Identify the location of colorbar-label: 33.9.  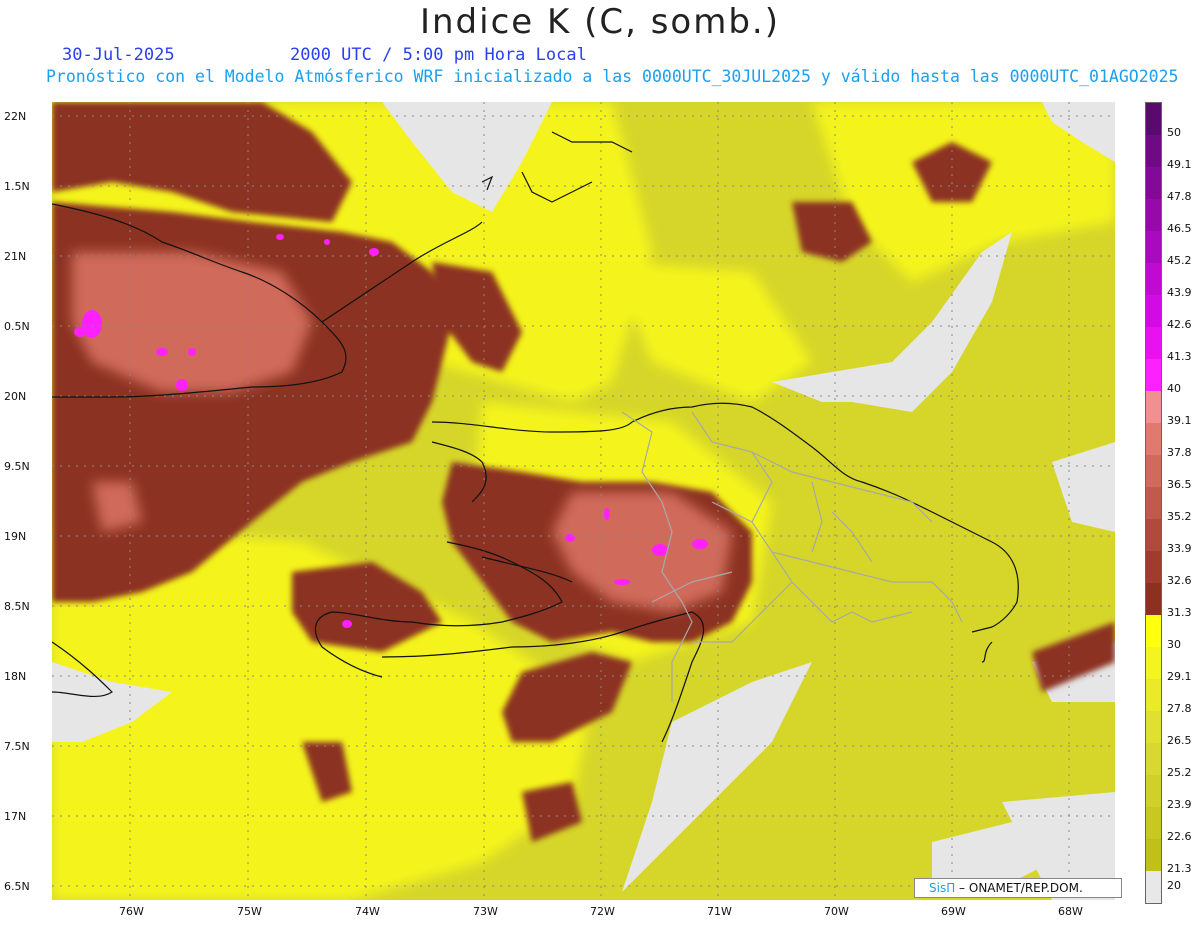
(1179, 548).